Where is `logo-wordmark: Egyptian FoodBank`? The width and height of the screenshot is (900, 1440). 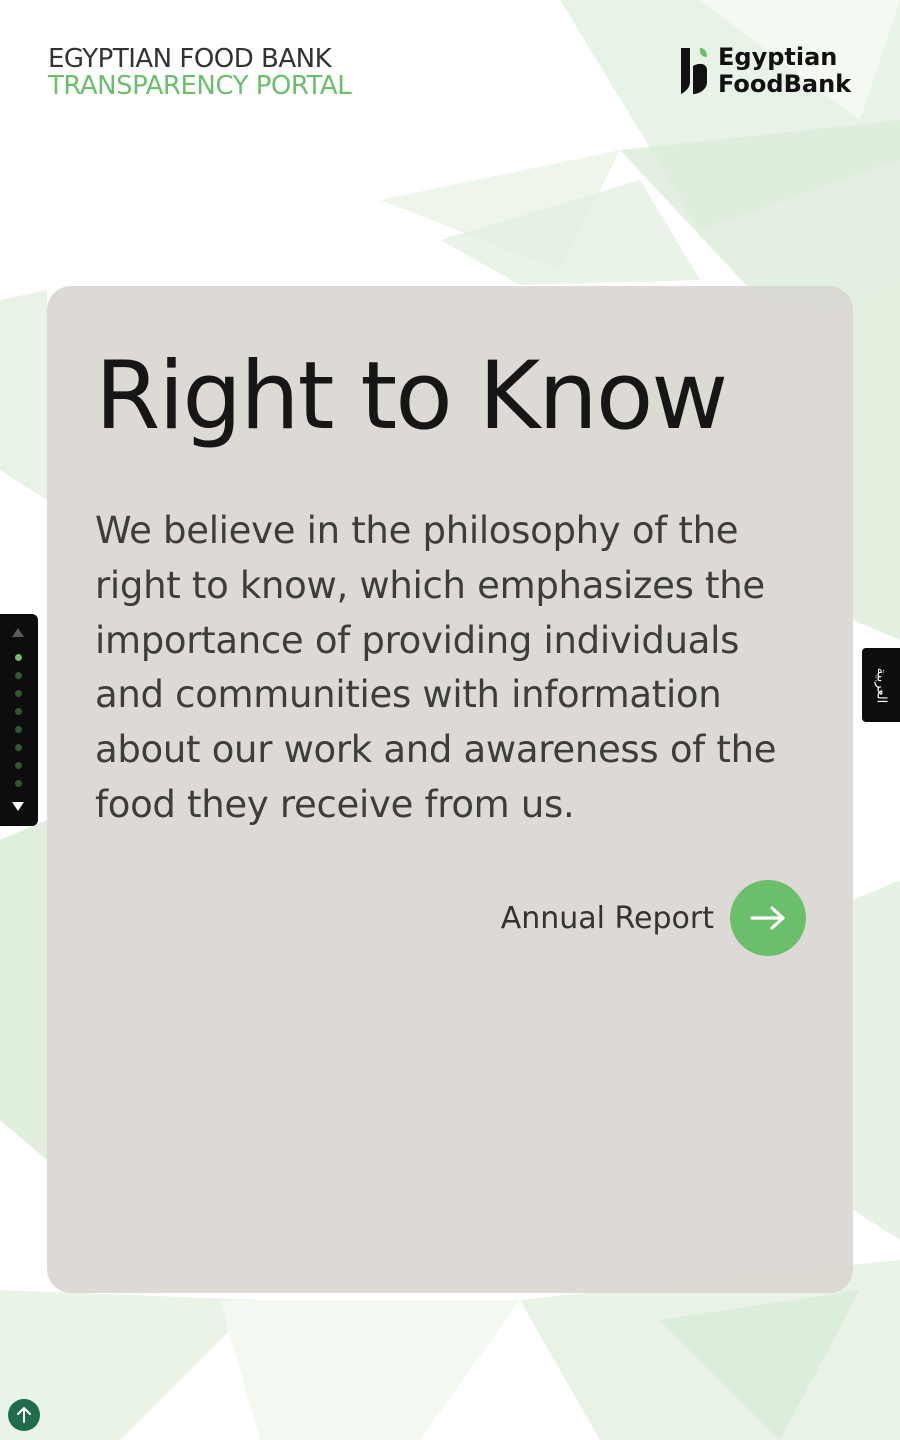
logo-wordmark: Egyptian FoodBank is located at coordinates (784, 71).